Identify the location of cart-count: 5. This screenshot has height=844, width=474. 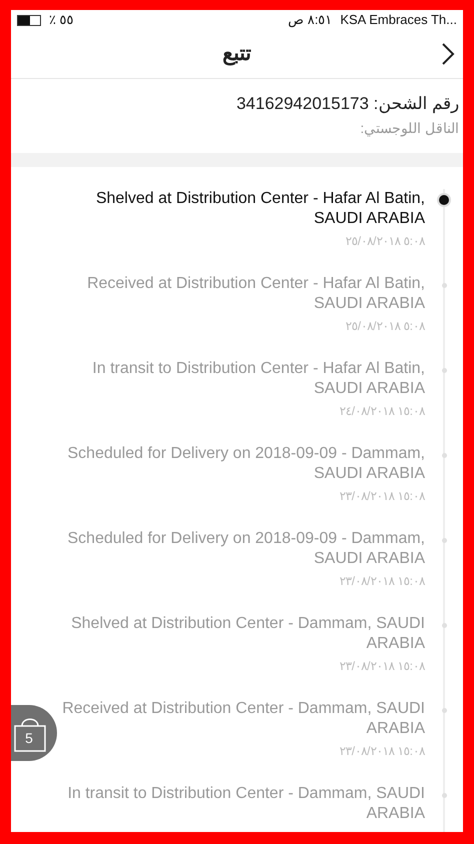
(29, 738).